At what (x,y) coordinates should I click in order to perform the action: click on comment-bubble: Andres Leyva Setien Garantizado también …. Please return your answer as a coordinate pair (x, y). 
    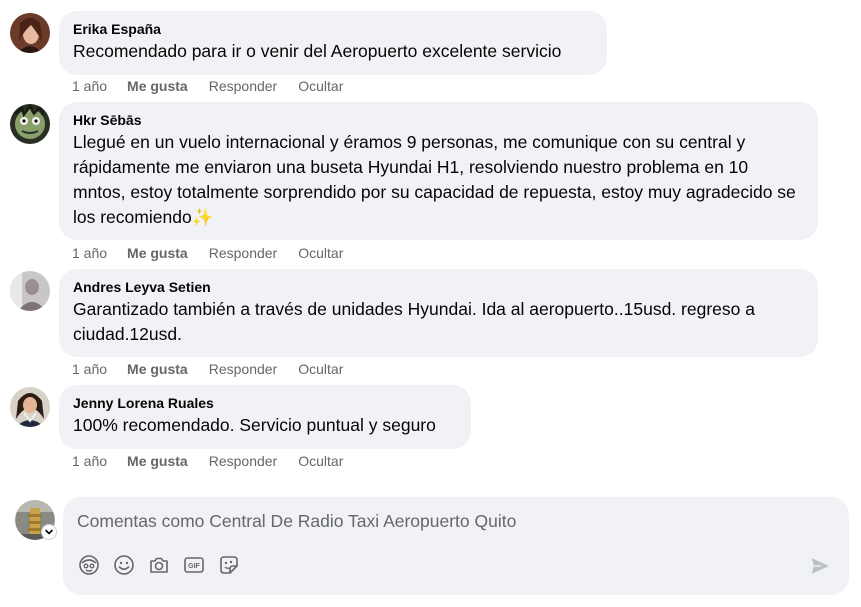
    Looking at the image, I should click on (438, 313).